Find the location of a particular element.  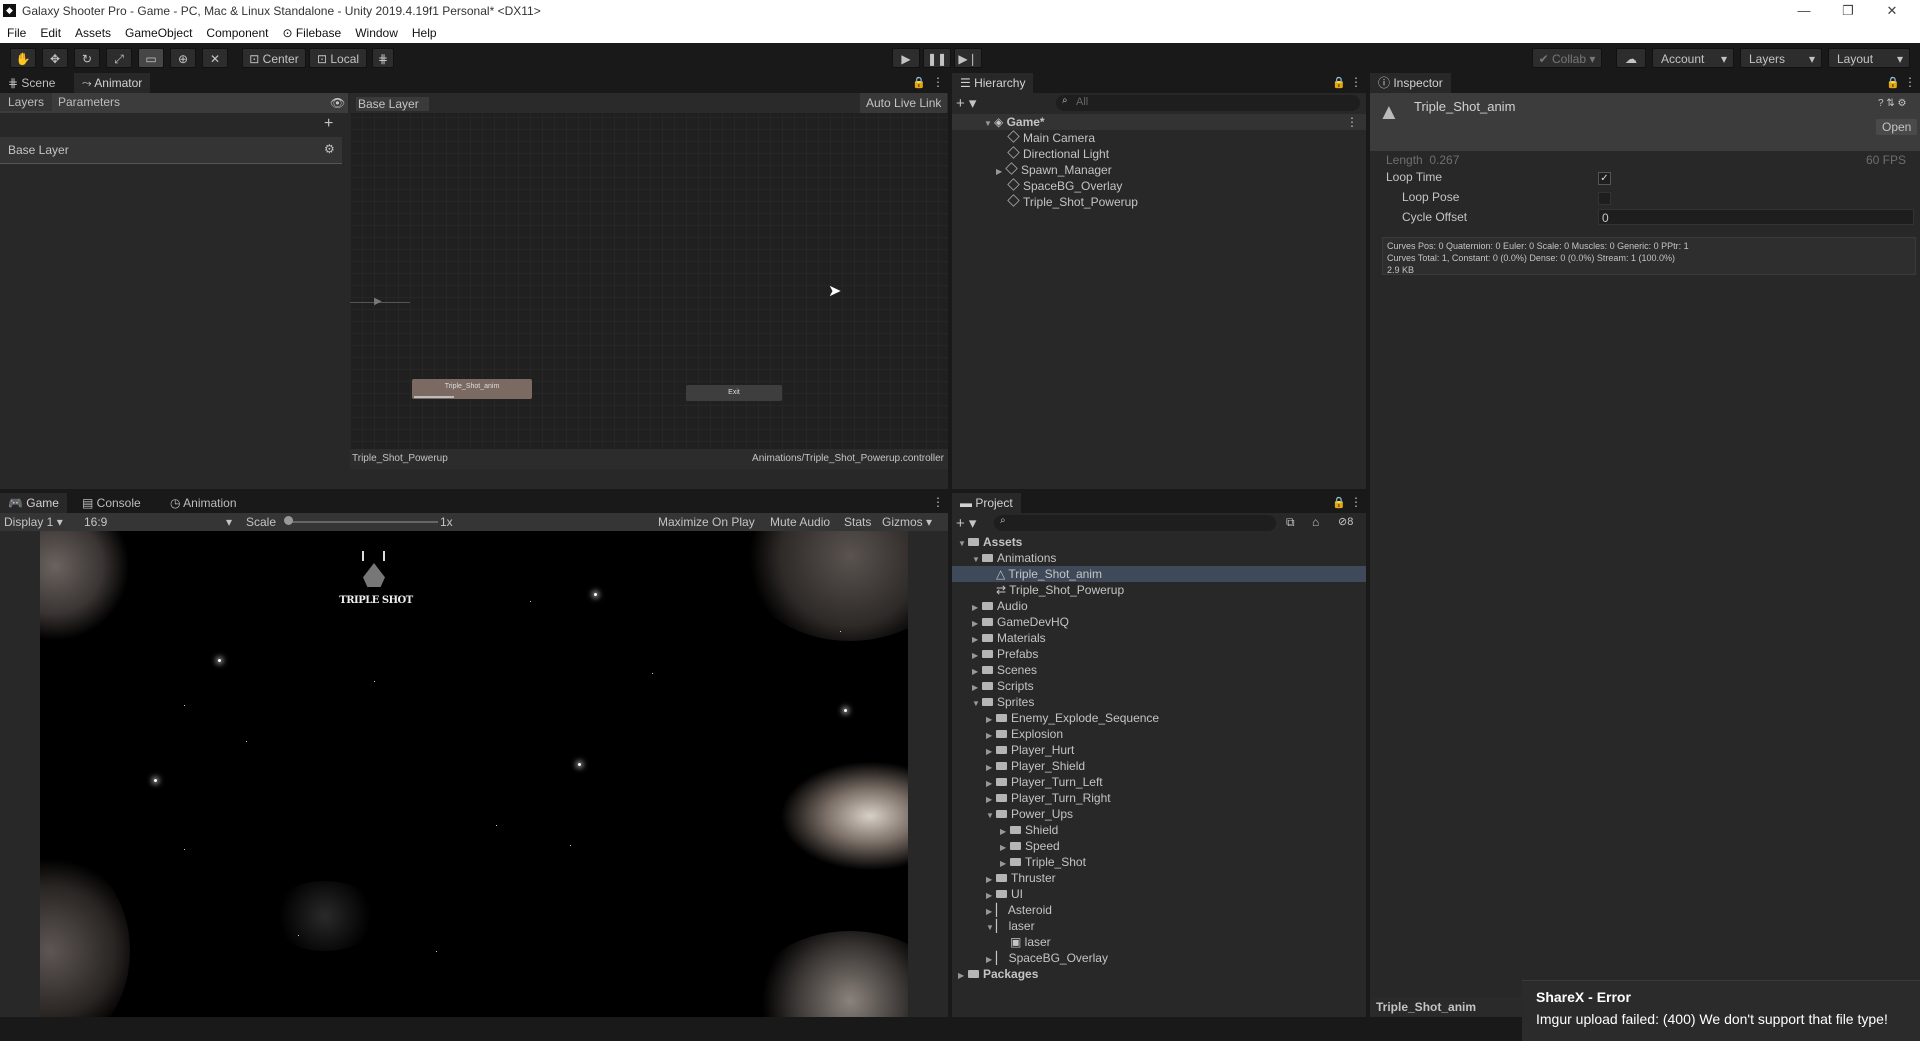

hidden-packages-badge: ⊘8 is located at coordinates (1345, 521).